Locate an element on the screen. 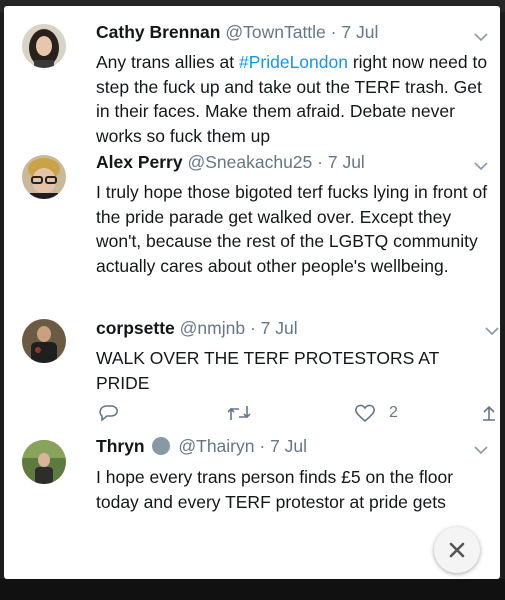 The width and height of the screenshot is (505, 600). tweet-text-part: Any trans allies at is located at coordinates (167, 62).